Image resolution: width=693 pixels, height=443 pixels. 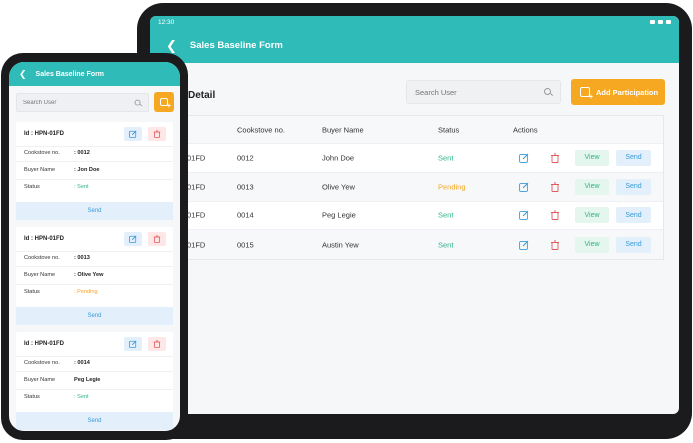 I want to click on row-buyer: John Doe, so click(x=338, y=158).